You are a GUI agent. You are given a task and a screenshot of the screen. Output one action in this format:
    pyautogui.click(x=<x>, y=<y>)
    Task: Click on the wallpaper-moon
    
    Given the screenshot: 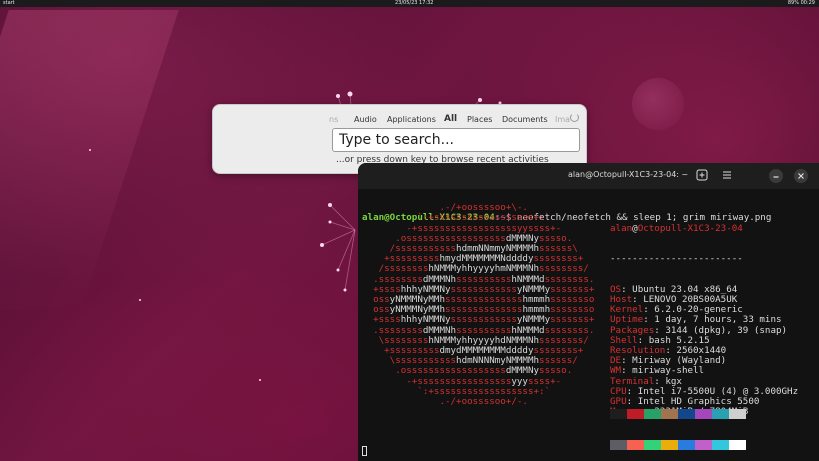 What is the action you would take?
    pyautogui.click(x=658, y=104)
    